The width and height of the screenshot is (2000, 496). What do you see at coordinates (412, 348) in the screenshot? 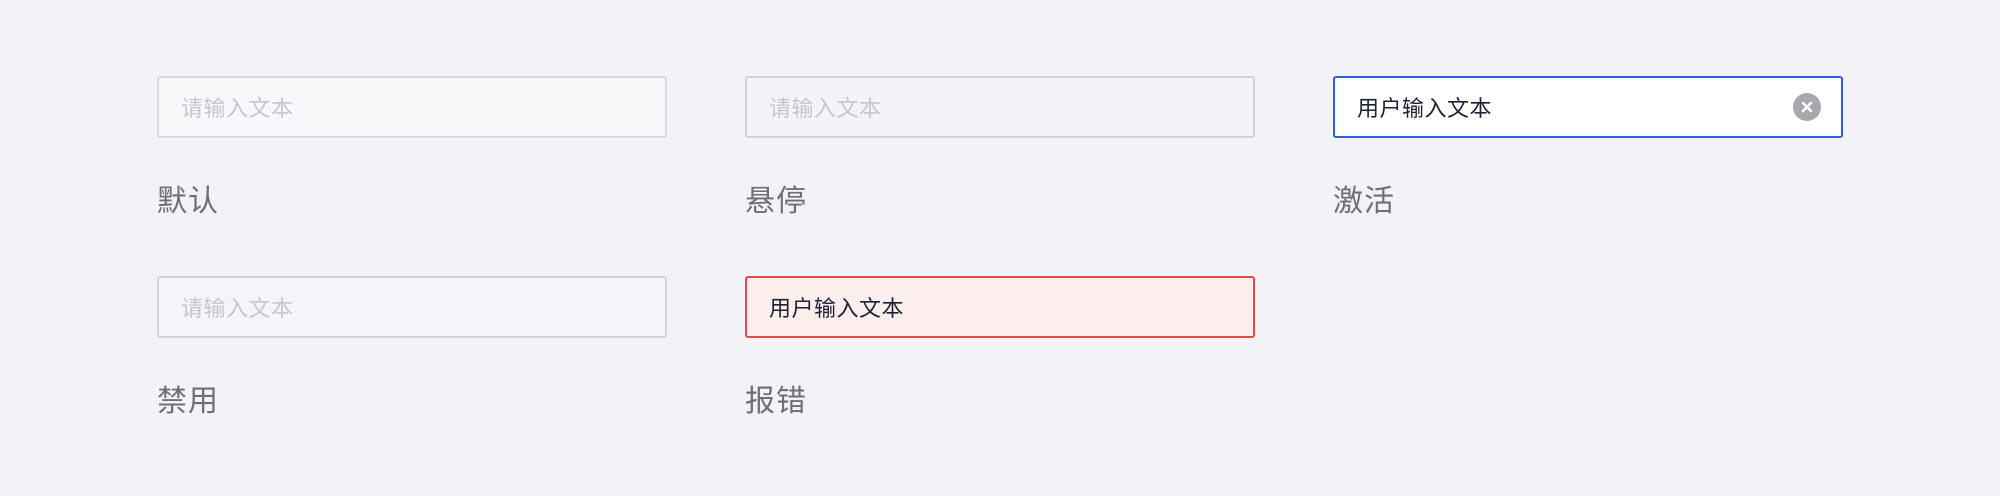
I see `disabled-state-cell: 请输入文本 禁用` at bounding box center [412, 348].